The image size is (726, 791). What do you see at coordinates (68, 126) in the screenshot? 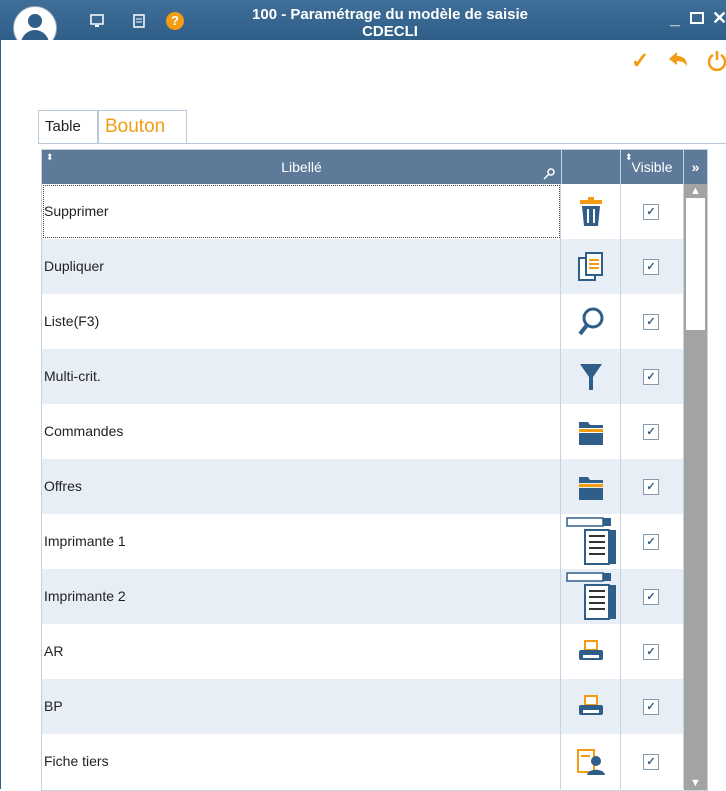
I see `tab-table: Table` at bounding box center [68, 126].